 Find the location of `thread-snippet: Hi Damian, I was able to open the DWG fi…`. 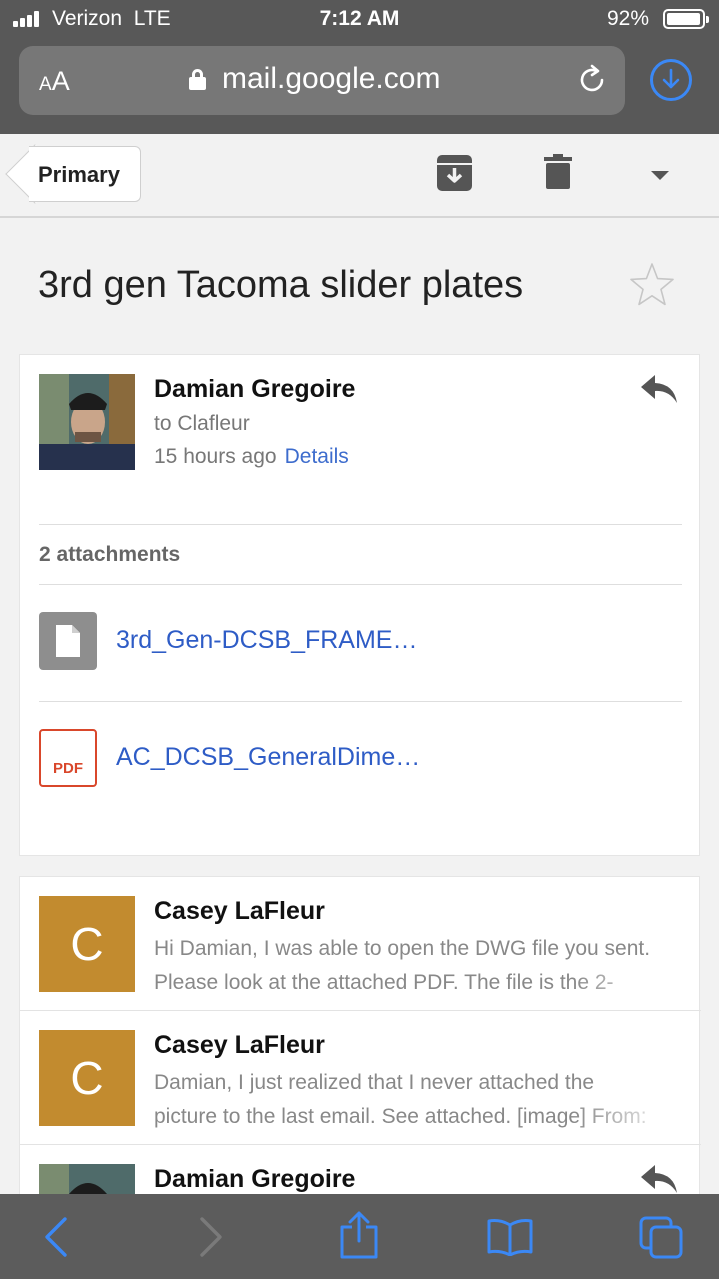

thread-snippet: Hi Damian, I was able to open the DWG fi… is located at coordinates (418, 966).